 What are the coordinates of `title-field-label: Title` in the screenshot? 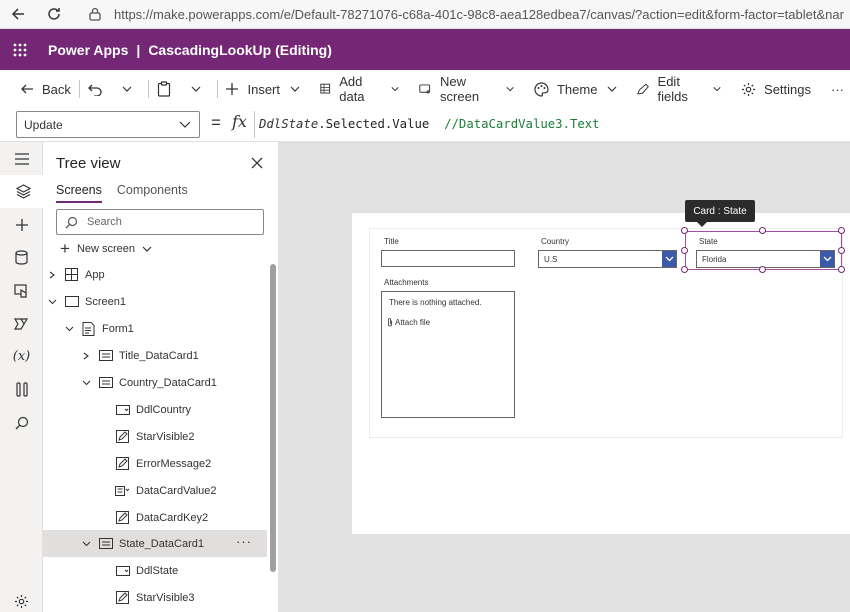 It's located at (391, 241).